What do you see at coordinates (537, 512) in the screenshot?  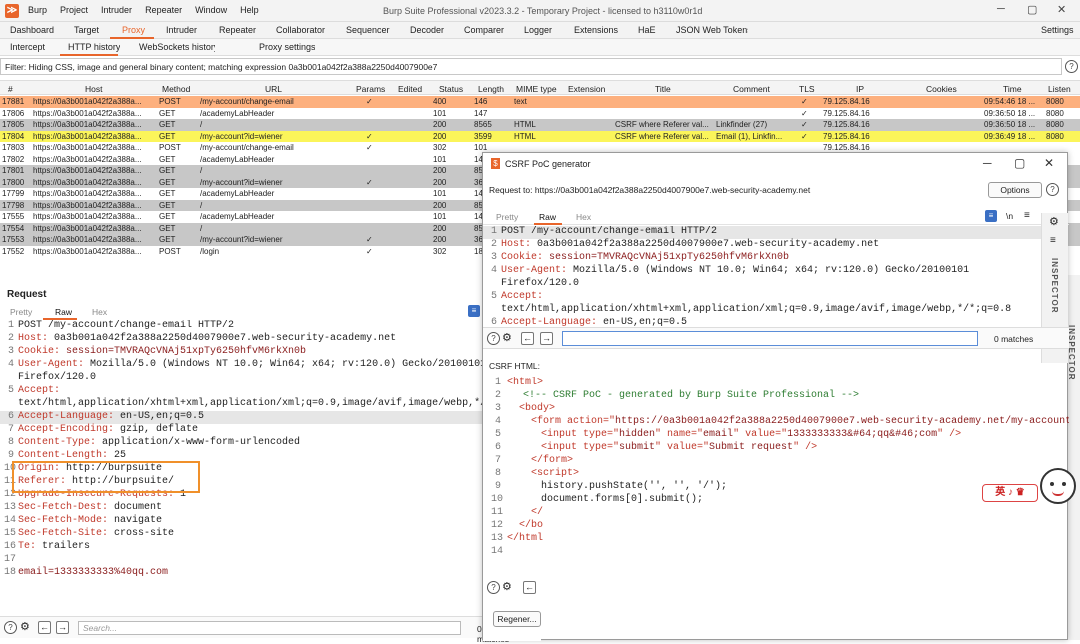 I see `code-token: </` at bounding box center [537, 512].